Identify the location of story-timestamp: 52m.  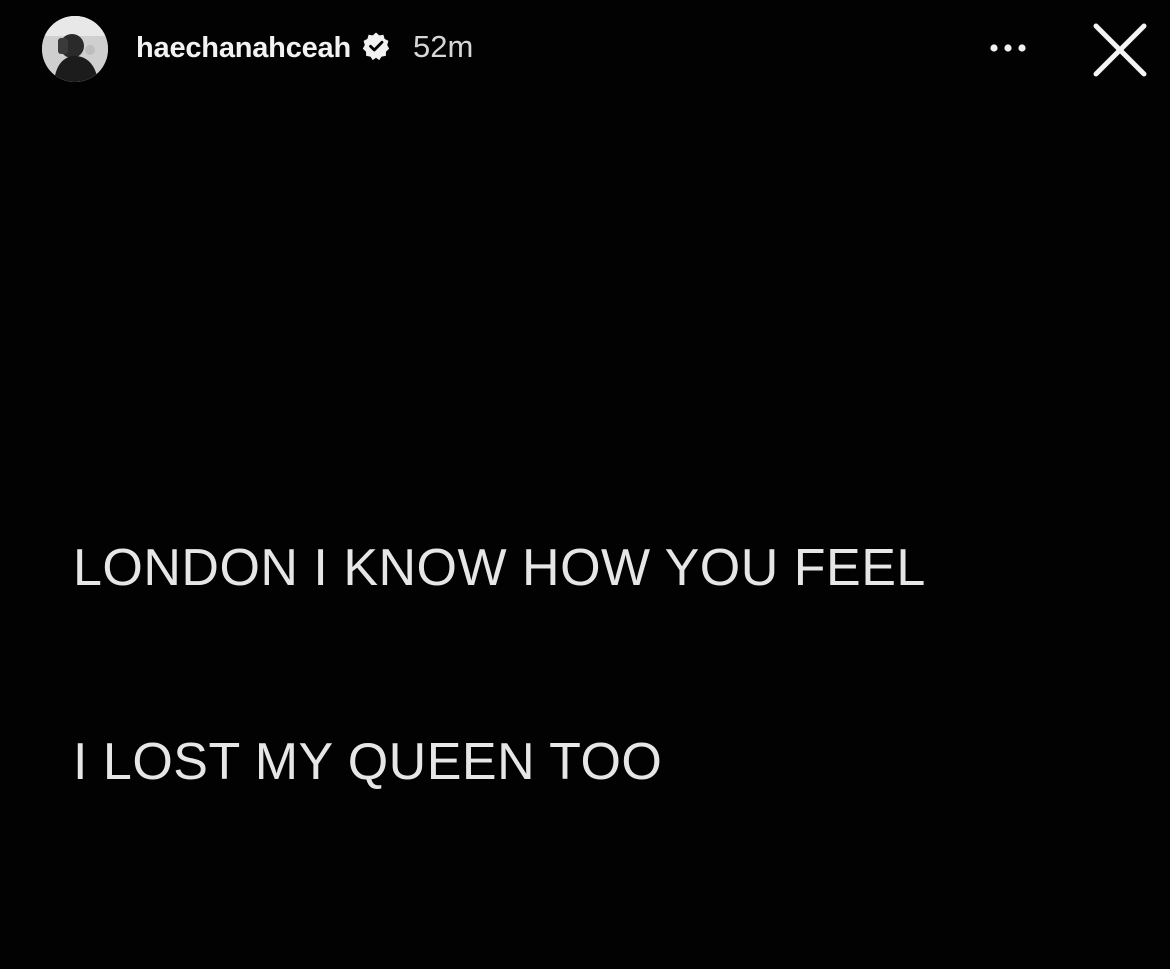
(443, 46).